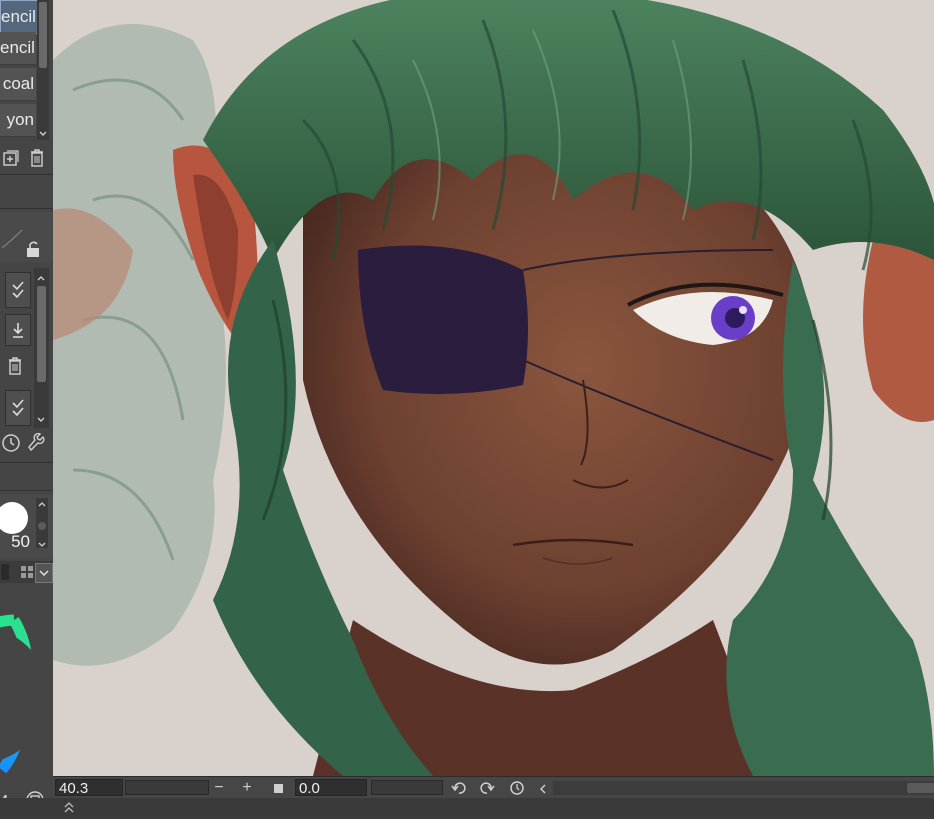 The height and width of the screenshot is (819, 934). I want to click on stabilizer-toggle, so click(18, 408).